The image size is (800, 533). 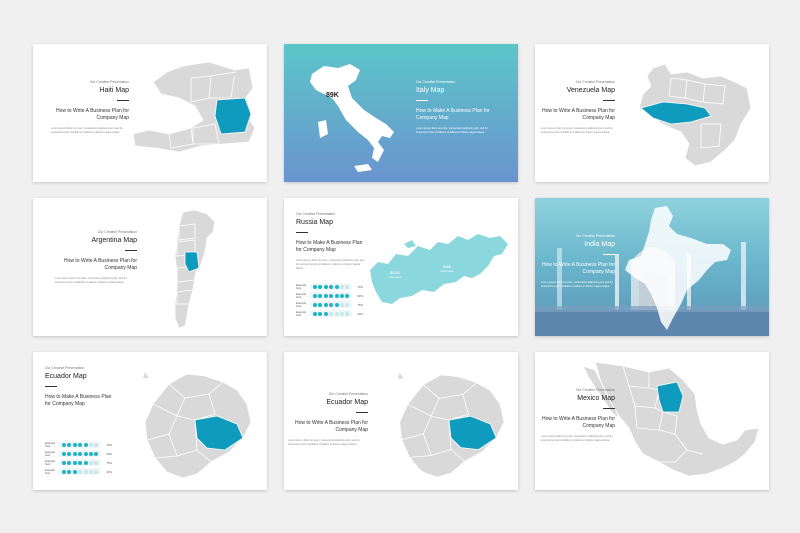 I want to click on stat-bar-row: Example here 75%, so click(x=329, y=304).